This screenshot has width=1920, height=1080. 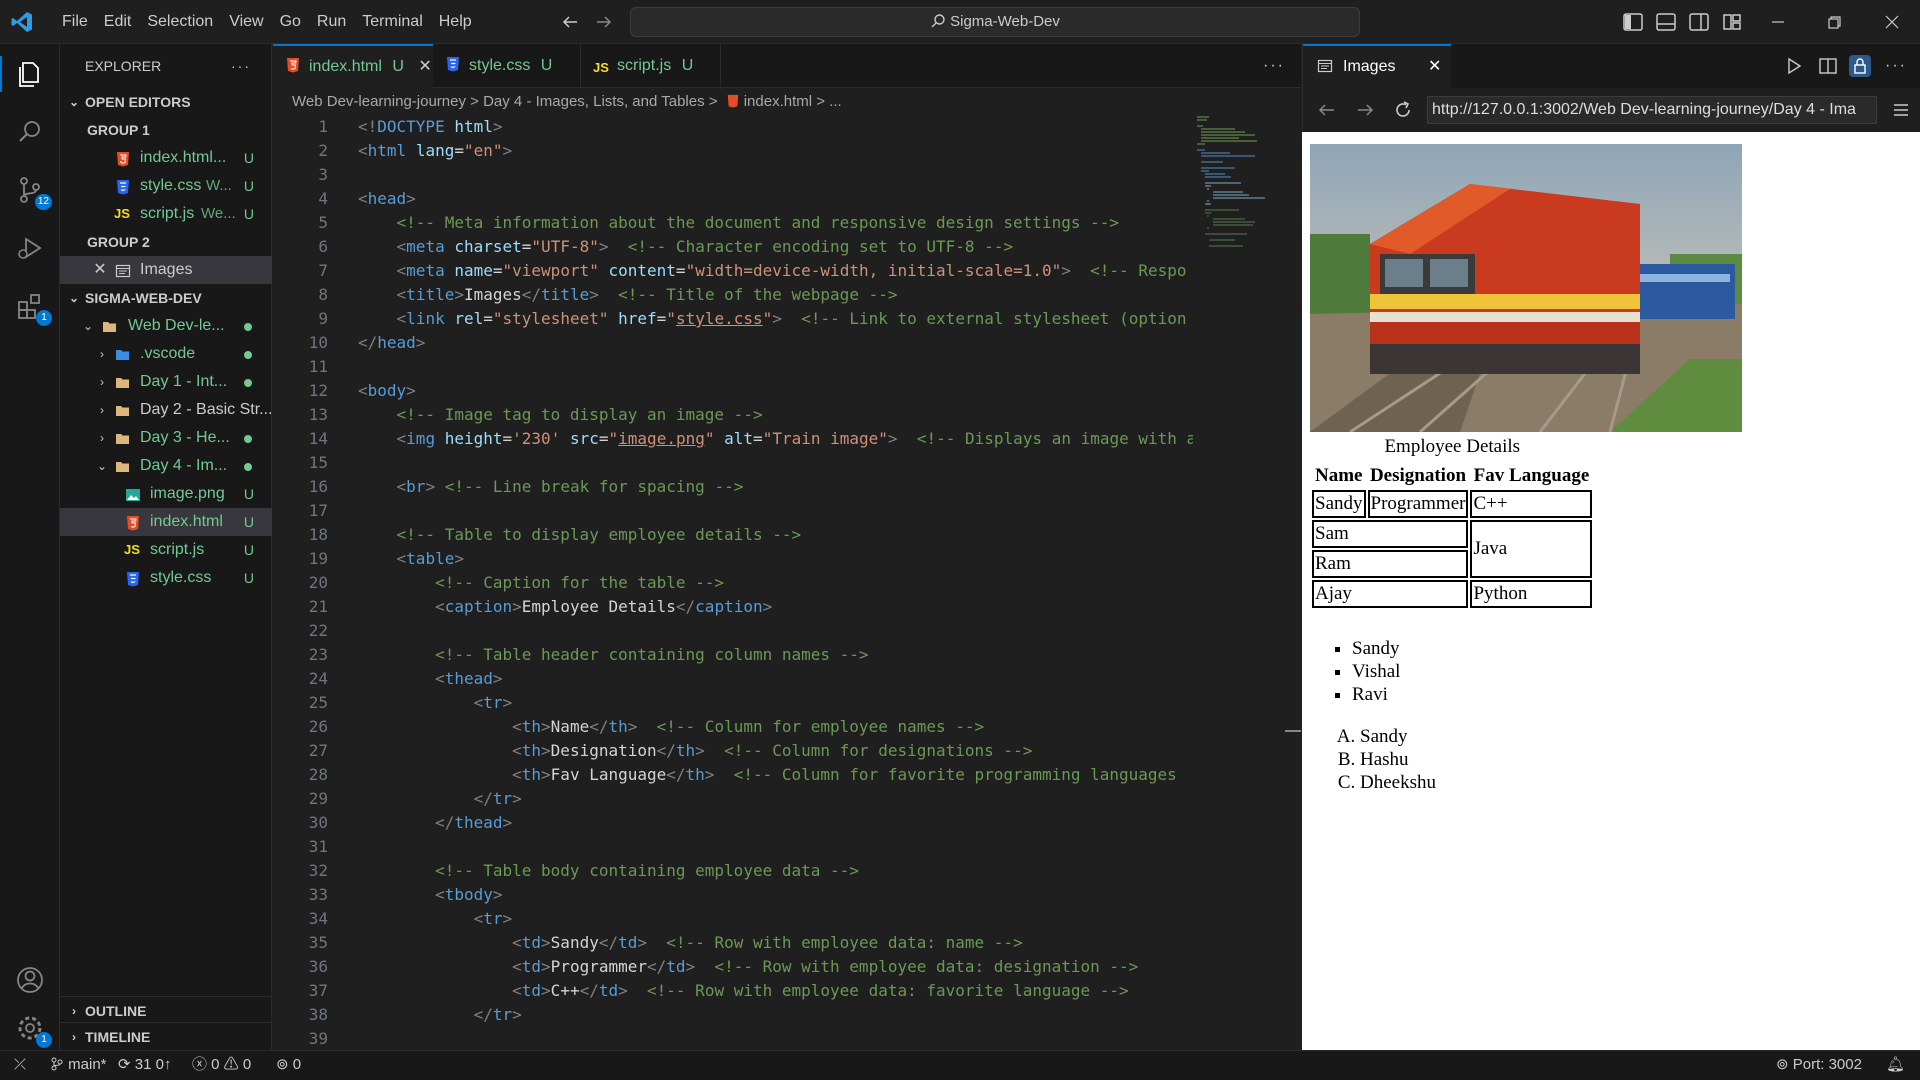 I want to click on html-file-icon, so click(x=732, y=101).